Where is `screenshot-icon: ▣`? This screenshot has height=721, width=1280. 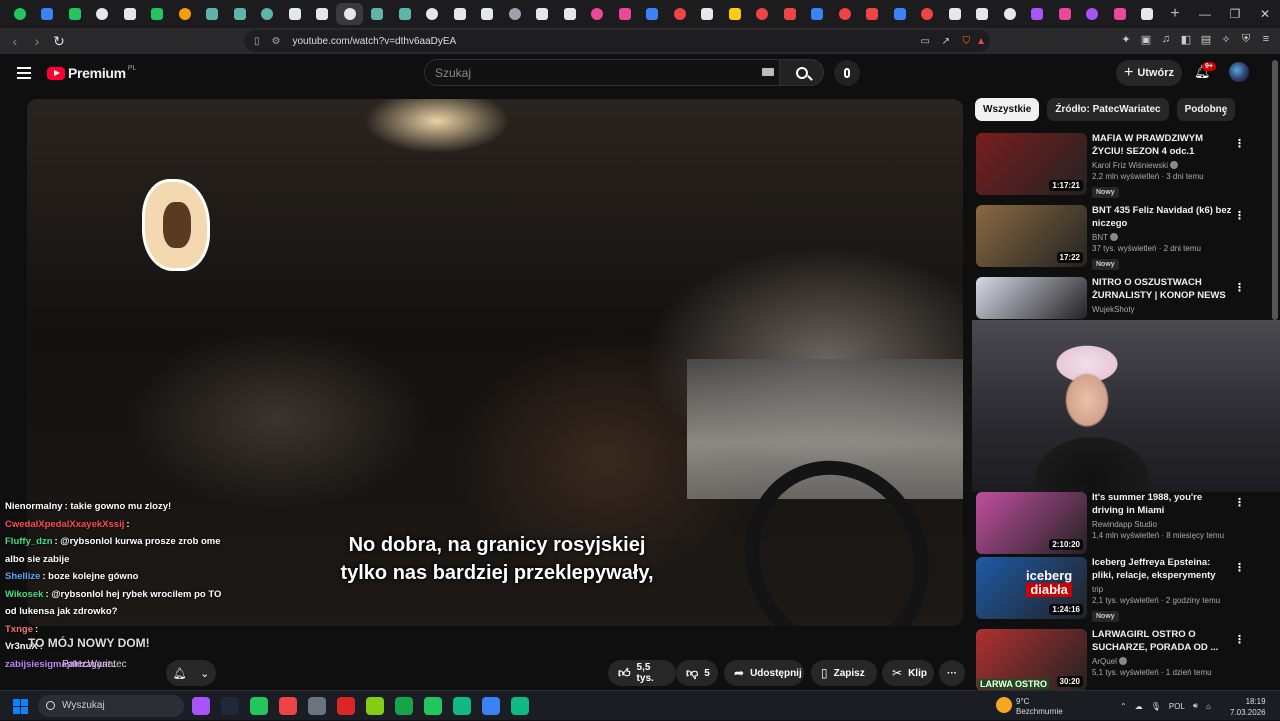 screenshot-icon: ▣ is located at coordinates (1146, 40).